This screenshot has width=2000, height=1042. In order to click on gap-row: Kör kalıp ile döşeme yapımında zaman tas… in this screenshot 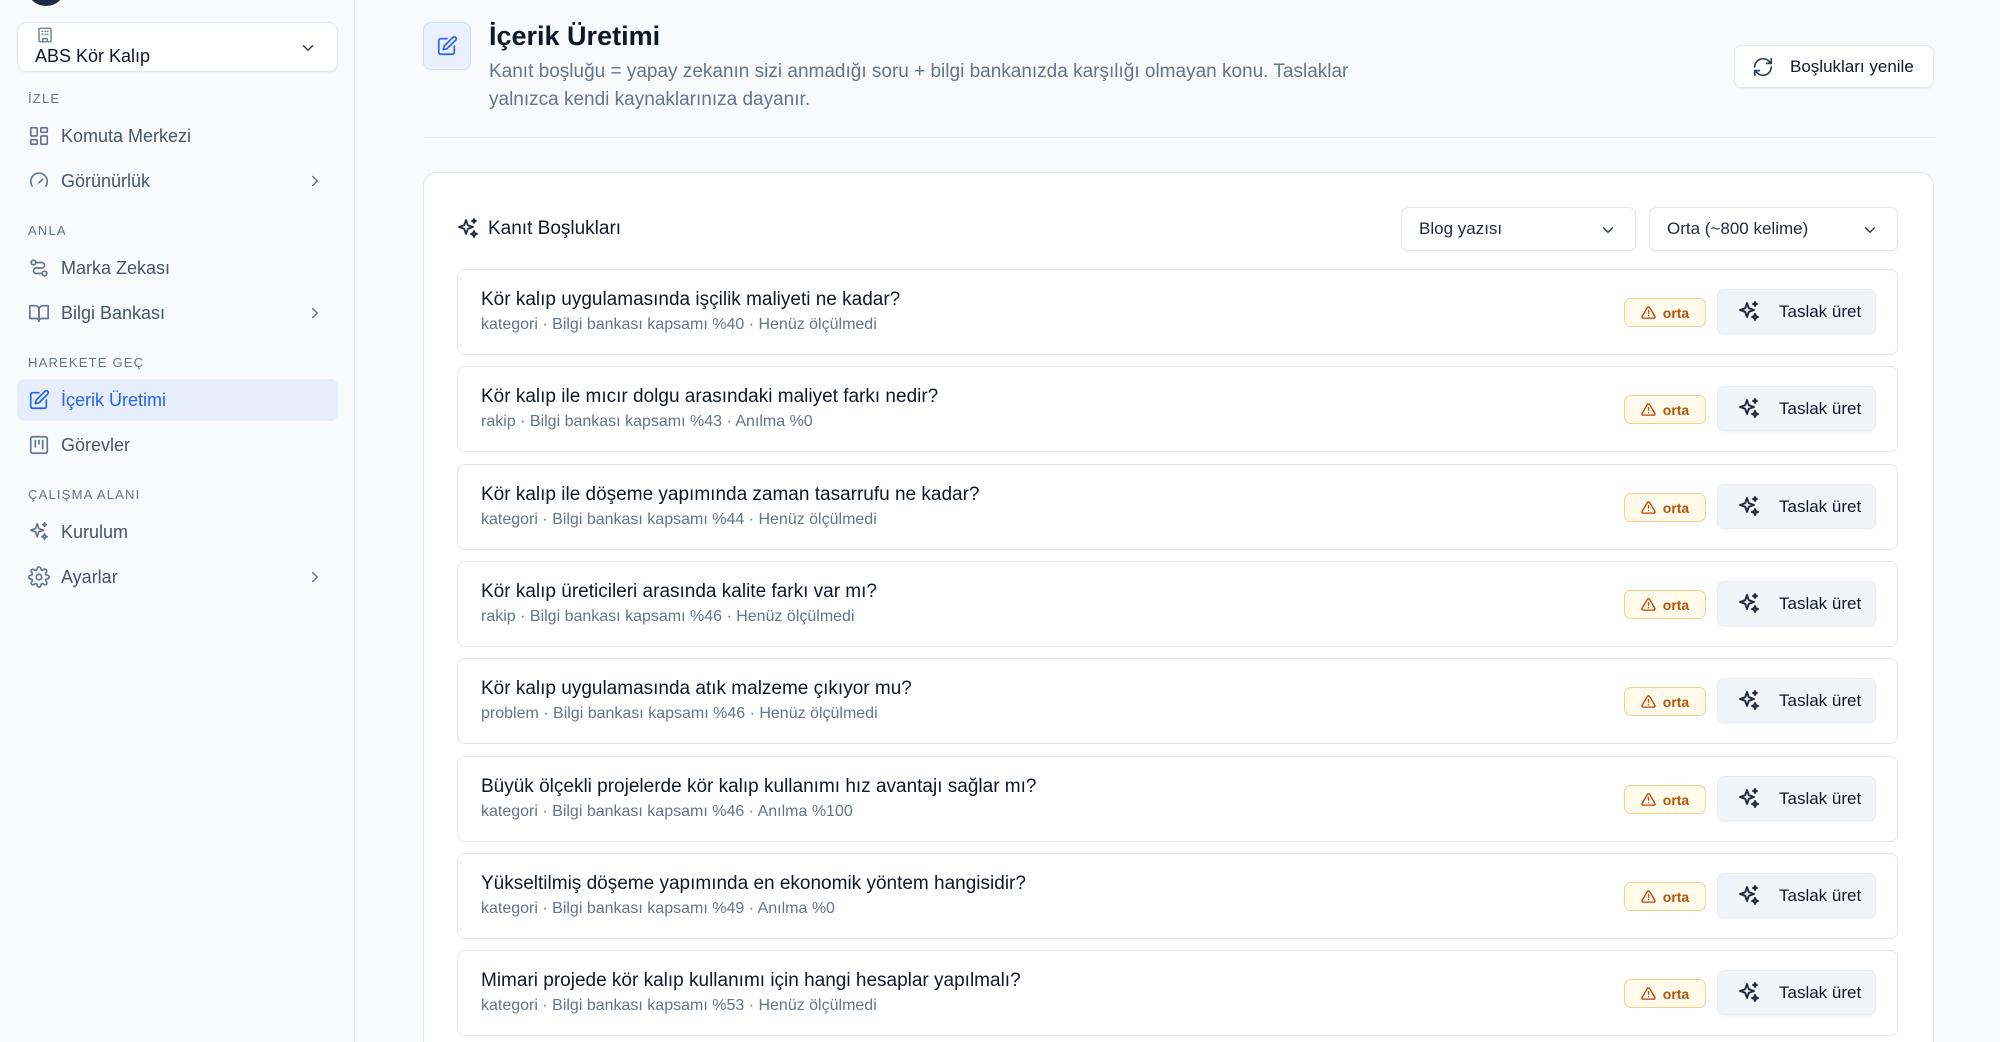, I will do `click(1177, 507)`.